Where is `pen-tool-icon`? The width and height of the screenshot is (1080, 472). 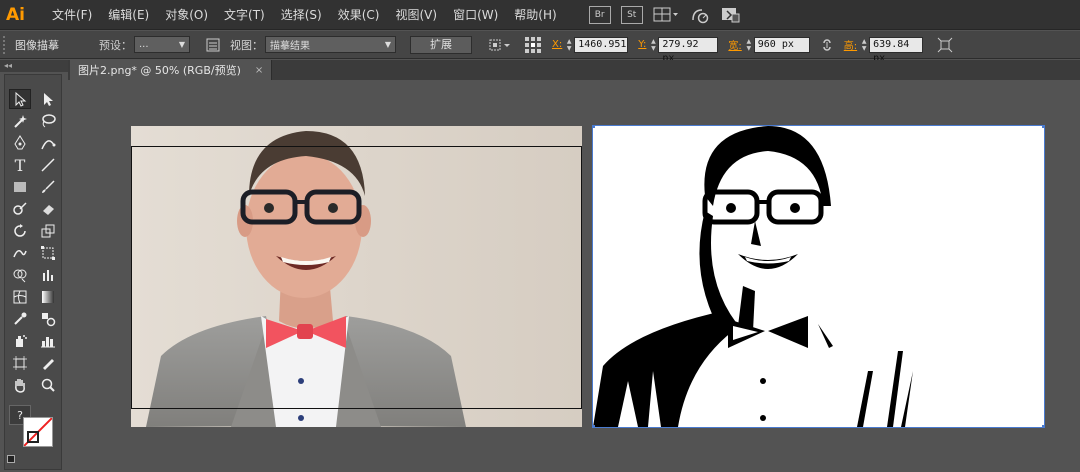 pen-tool-icon is located at coordinates (20, 143).